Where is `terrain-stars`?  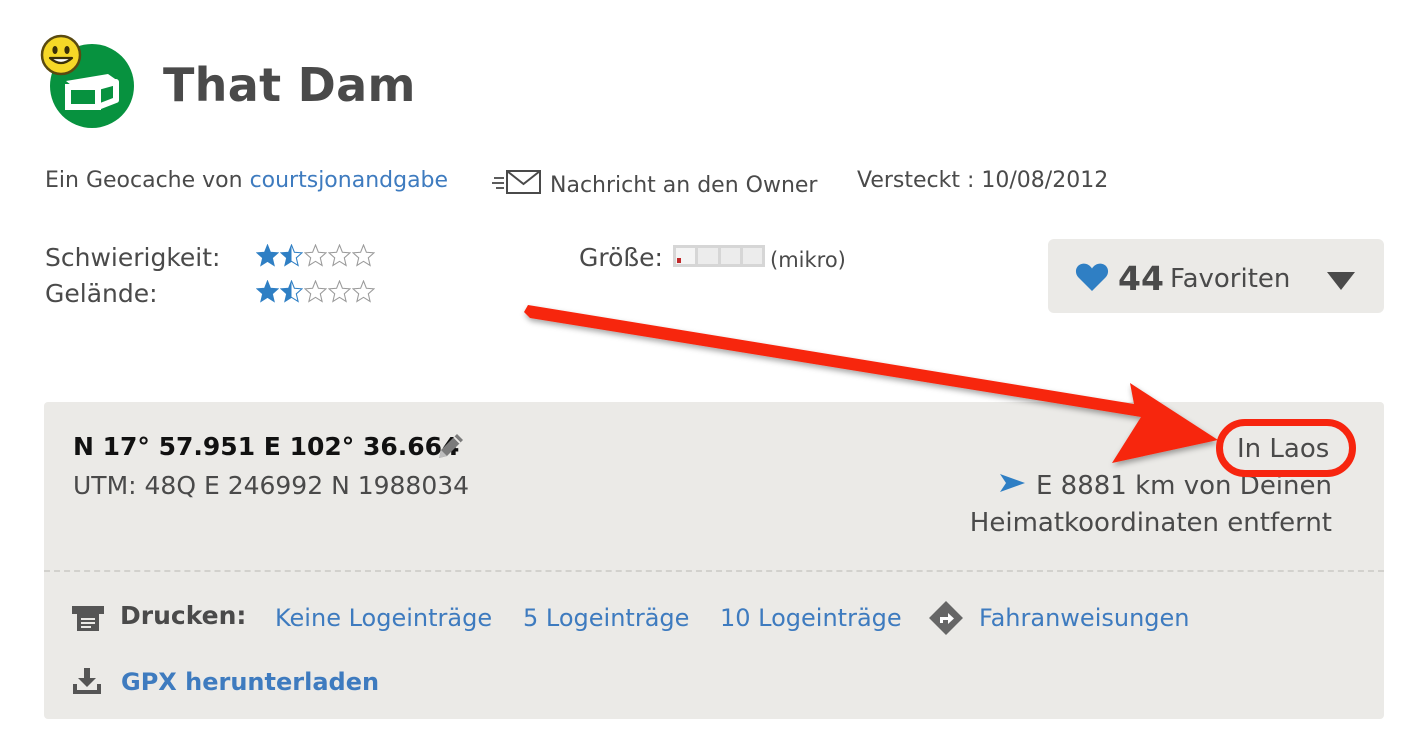 terrain-stars is located at coordinates (315, 291).